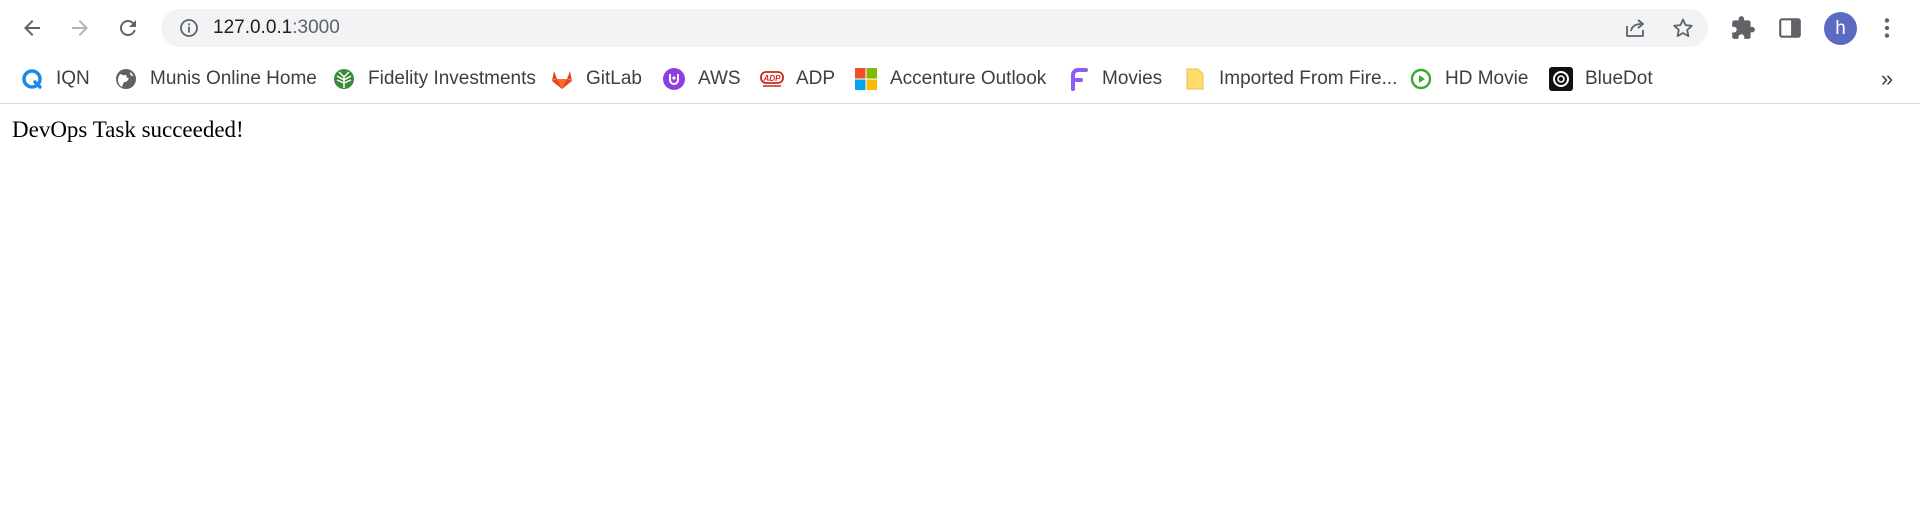  I want to click on side-panel-icon, so click(1790, 28).